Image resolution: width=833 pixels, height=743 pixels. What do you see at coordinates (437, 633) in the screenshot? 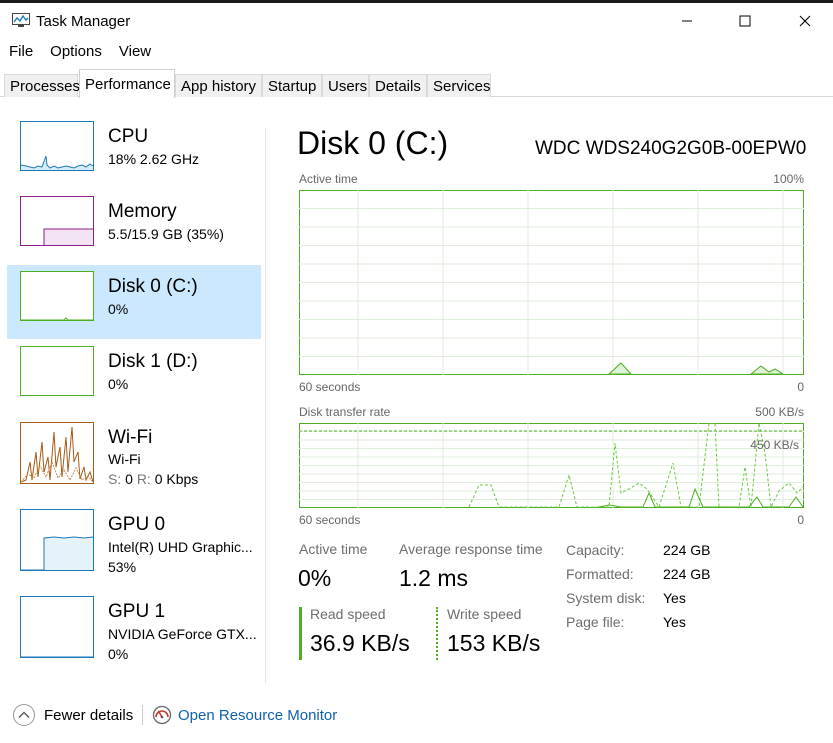
I see `write-speed-indicator` at bounding box center [437, 633].